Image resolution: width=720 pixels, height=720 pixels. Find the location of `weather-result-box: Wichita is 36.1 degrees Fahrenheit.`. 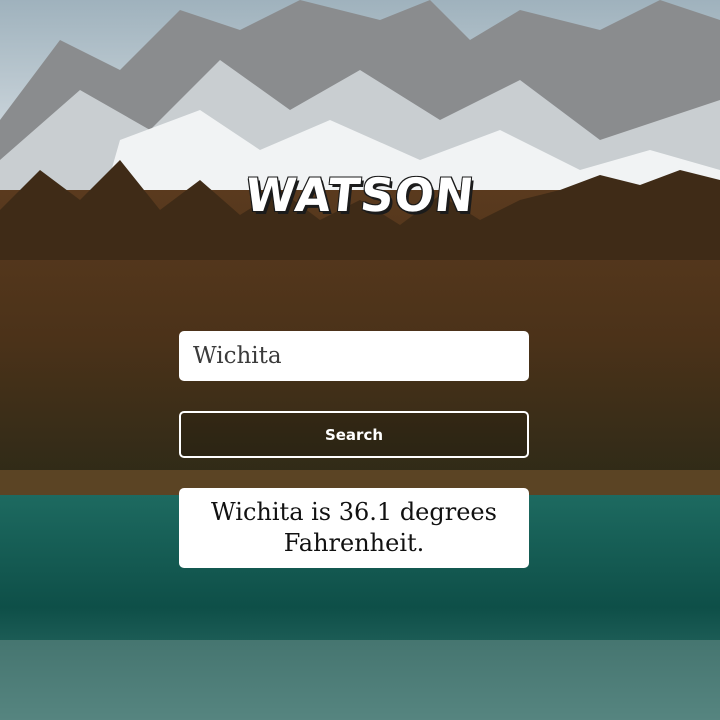

weather-result-box: Wichita is 36.1 degrees Fahrenheit. is located at coordinates (354, 528).